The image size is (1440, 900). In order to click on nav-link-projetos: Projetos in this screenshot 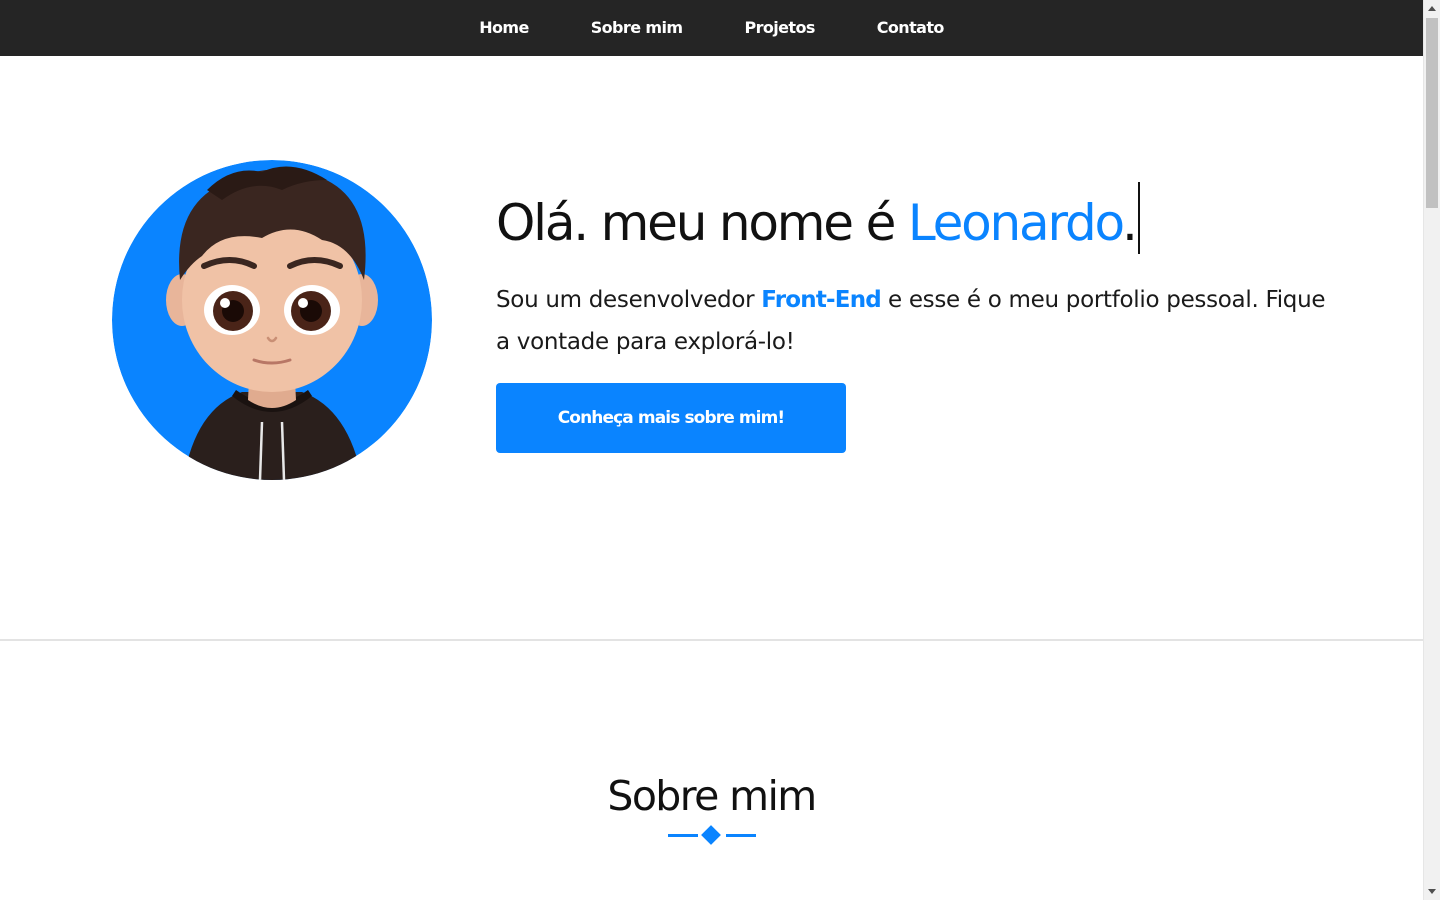, I will do `click(779, 28)`.